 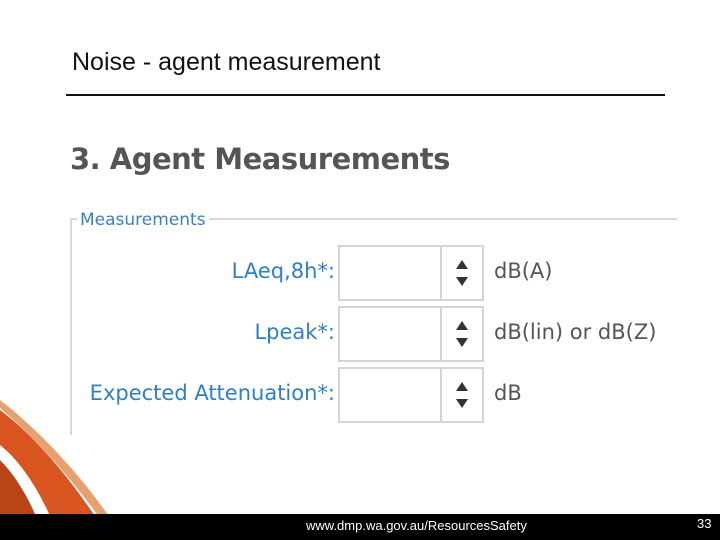 What do you see at coordinates (508, 393) in the screenshot?
I see `attenuation-unit: dB` at bounding box center [508, 393].